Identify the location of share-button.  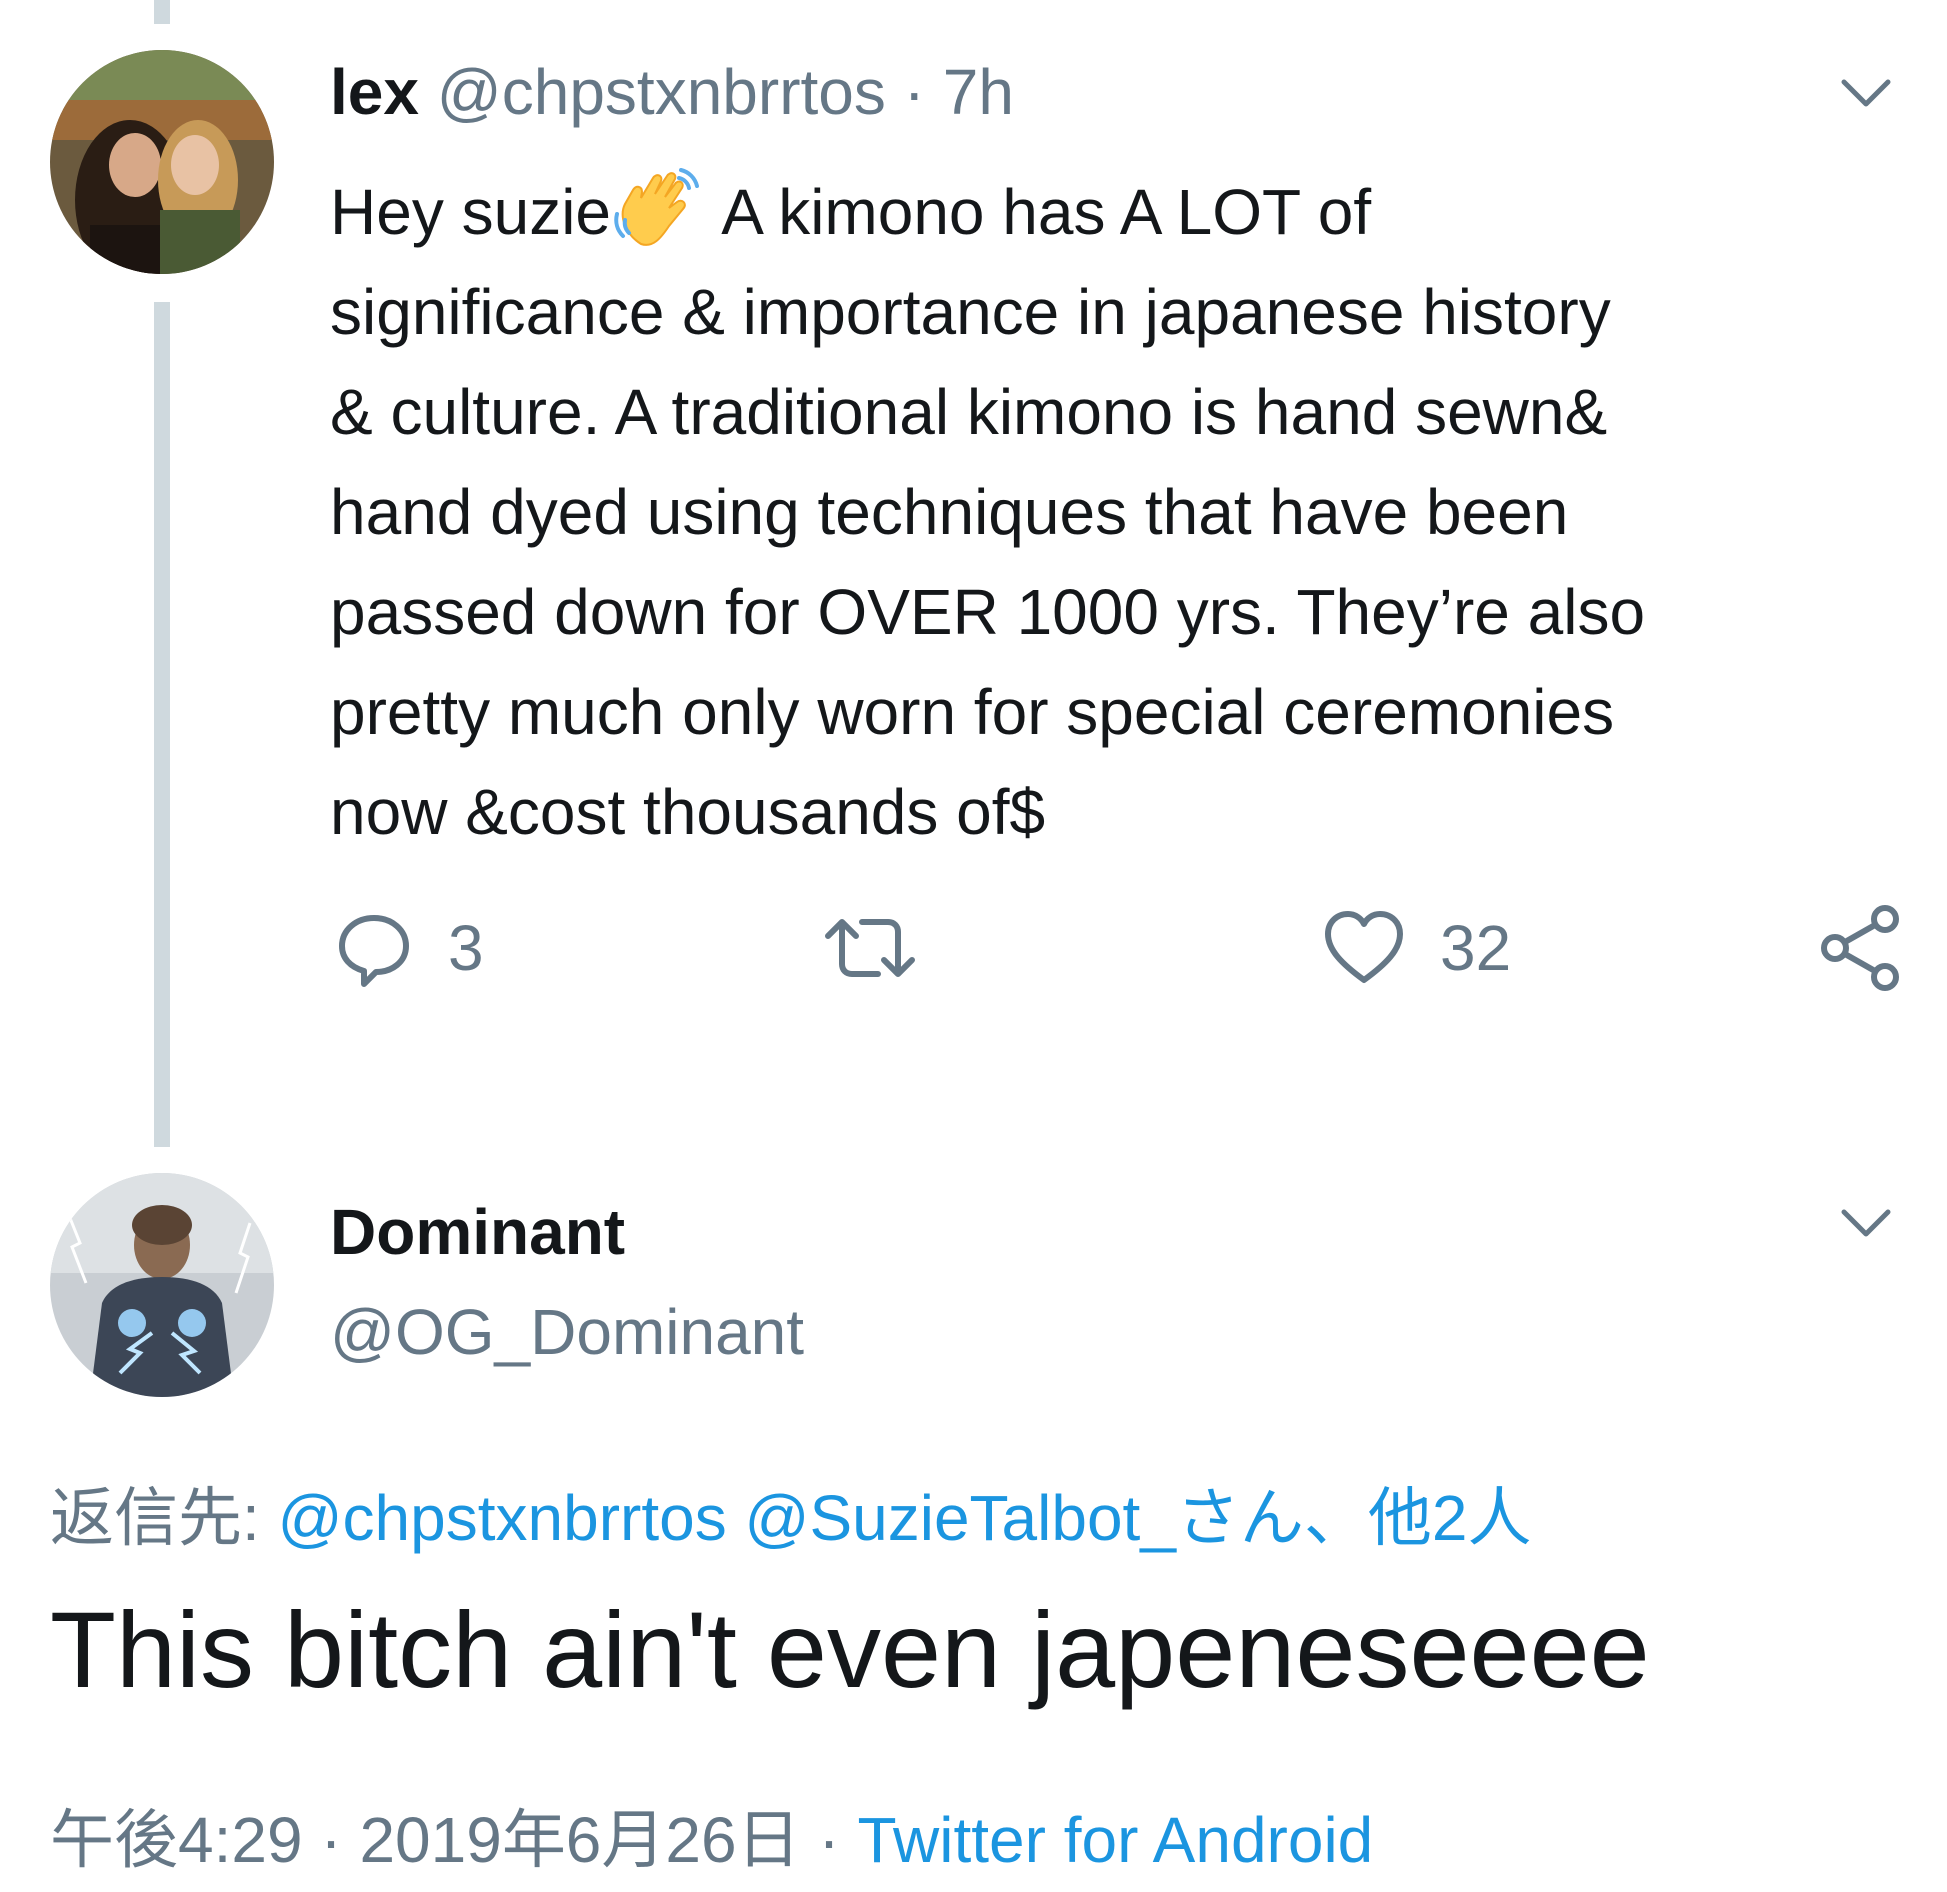
(1860, 948).